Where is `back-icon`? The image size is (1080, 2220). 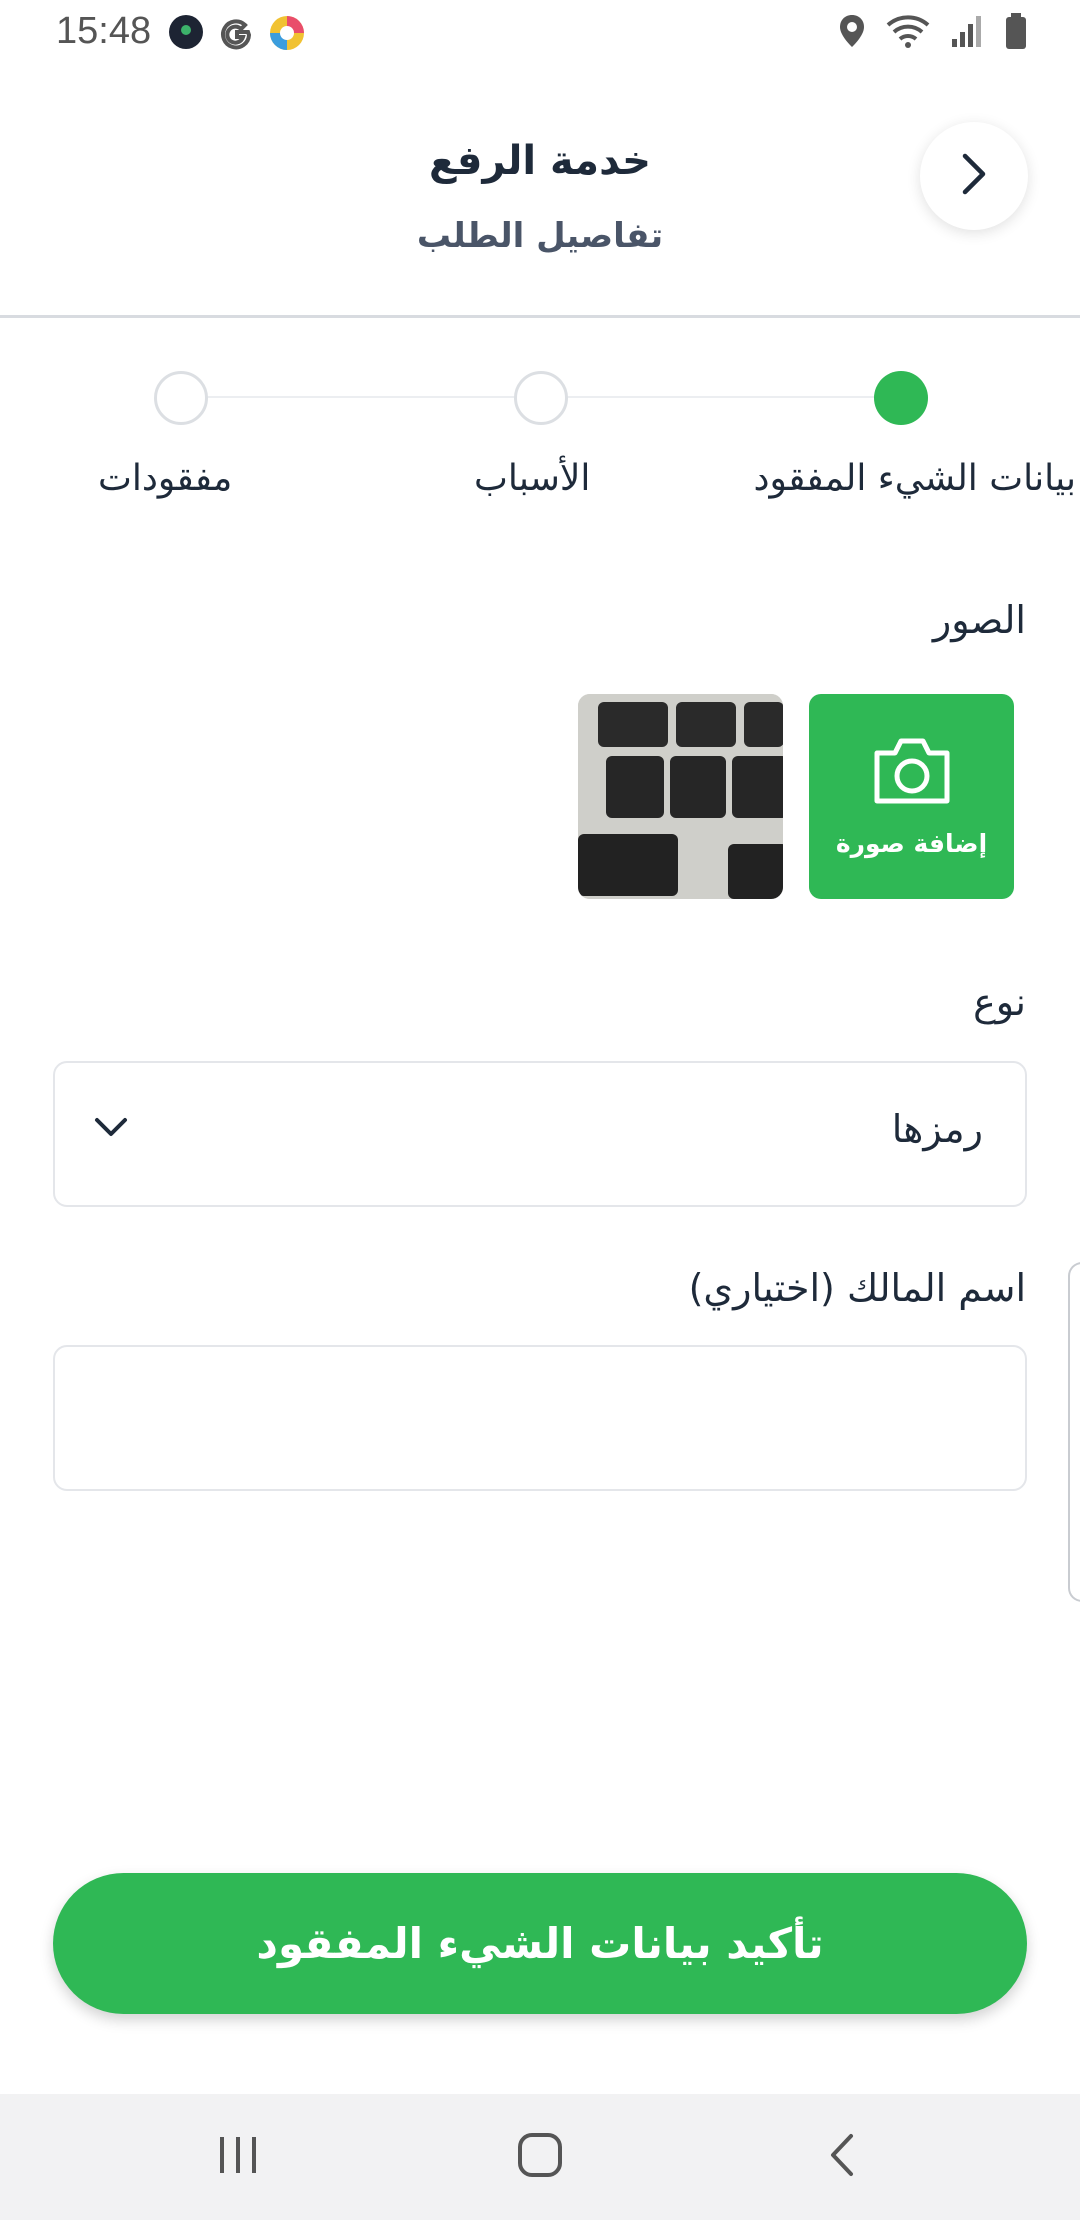 back-icon is located at coordinates (842, 2157).